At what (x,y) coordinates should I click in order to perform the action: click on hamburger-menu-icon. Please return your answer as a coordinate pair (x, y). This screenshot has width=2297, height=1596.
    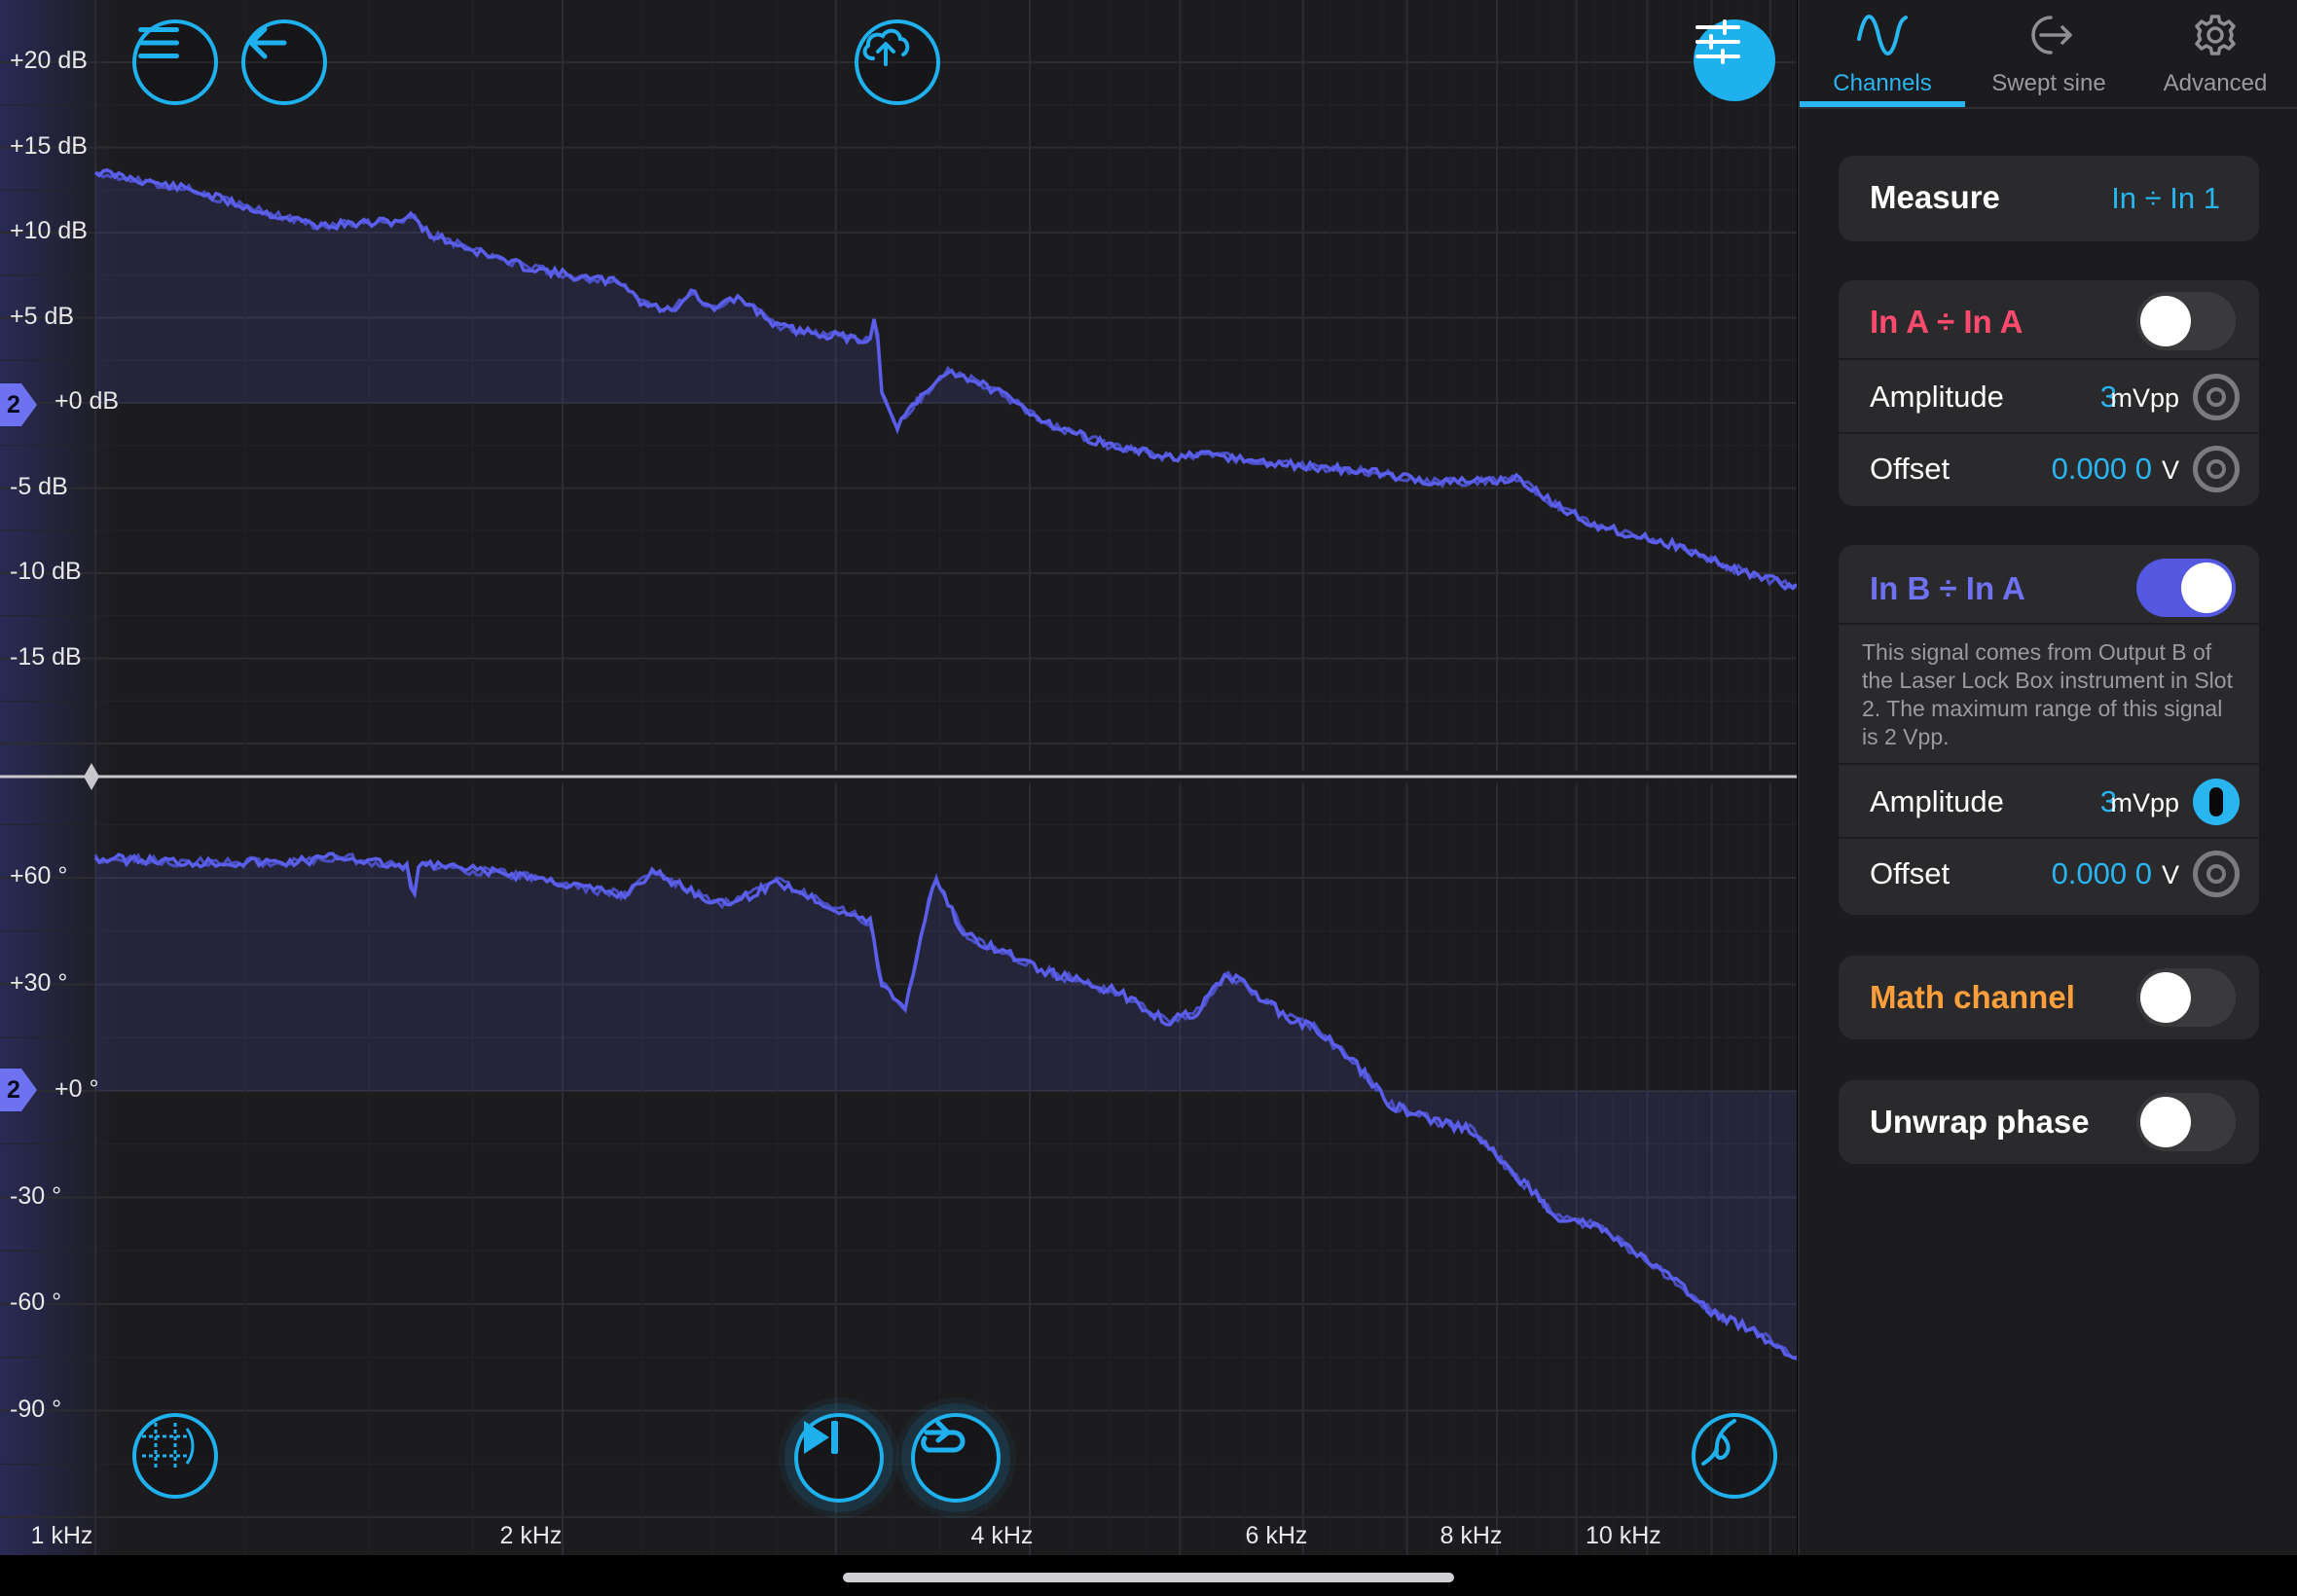
    Looking at the image, I should click on (158, 42).